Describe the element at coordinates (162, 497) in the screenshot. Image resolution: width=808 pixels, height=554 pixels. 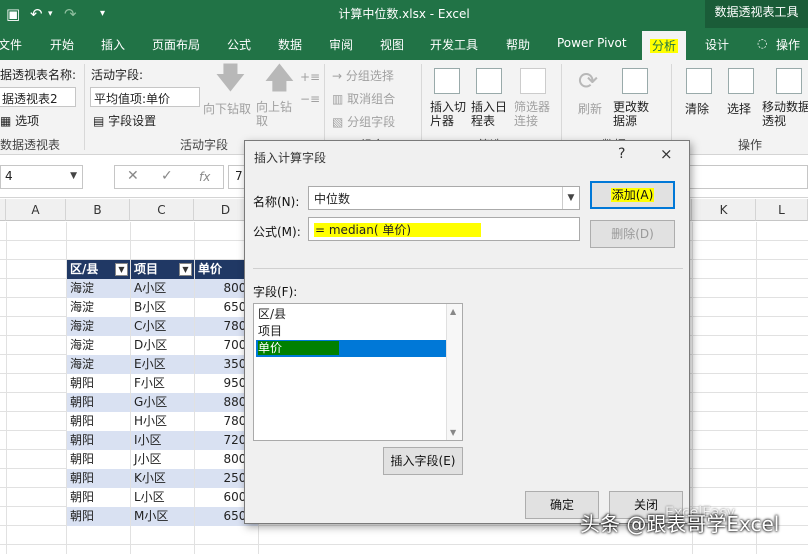
I see `table-cell: L小区` at that location.